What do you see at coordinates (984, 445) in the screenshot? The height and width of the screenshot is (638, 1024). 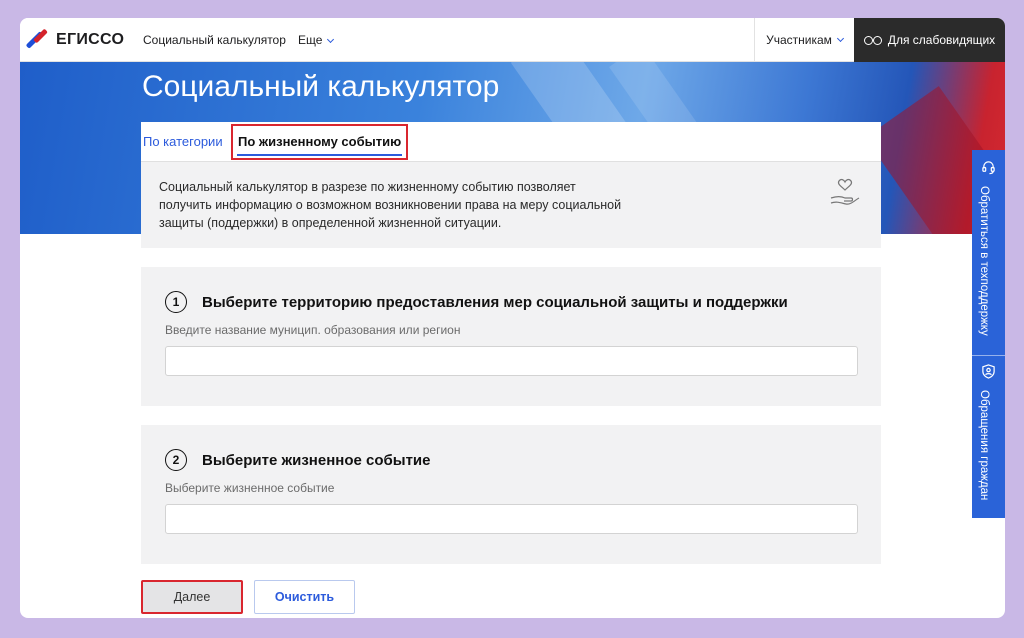 I see `citizen-appeals-link: Обращения граждан` at bounding box center [984, 445].